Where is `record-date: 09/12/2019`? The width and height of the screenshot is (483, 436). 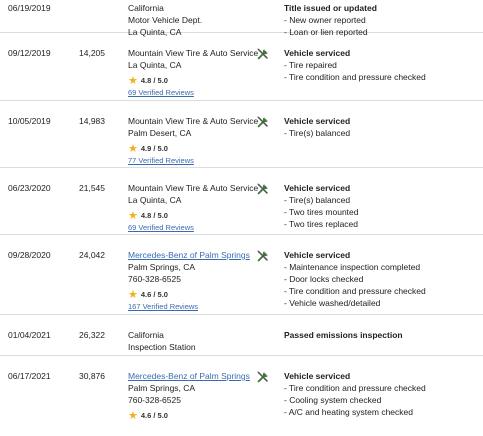
record-date: 09/12/2019 is located at coordinates (29, 53).